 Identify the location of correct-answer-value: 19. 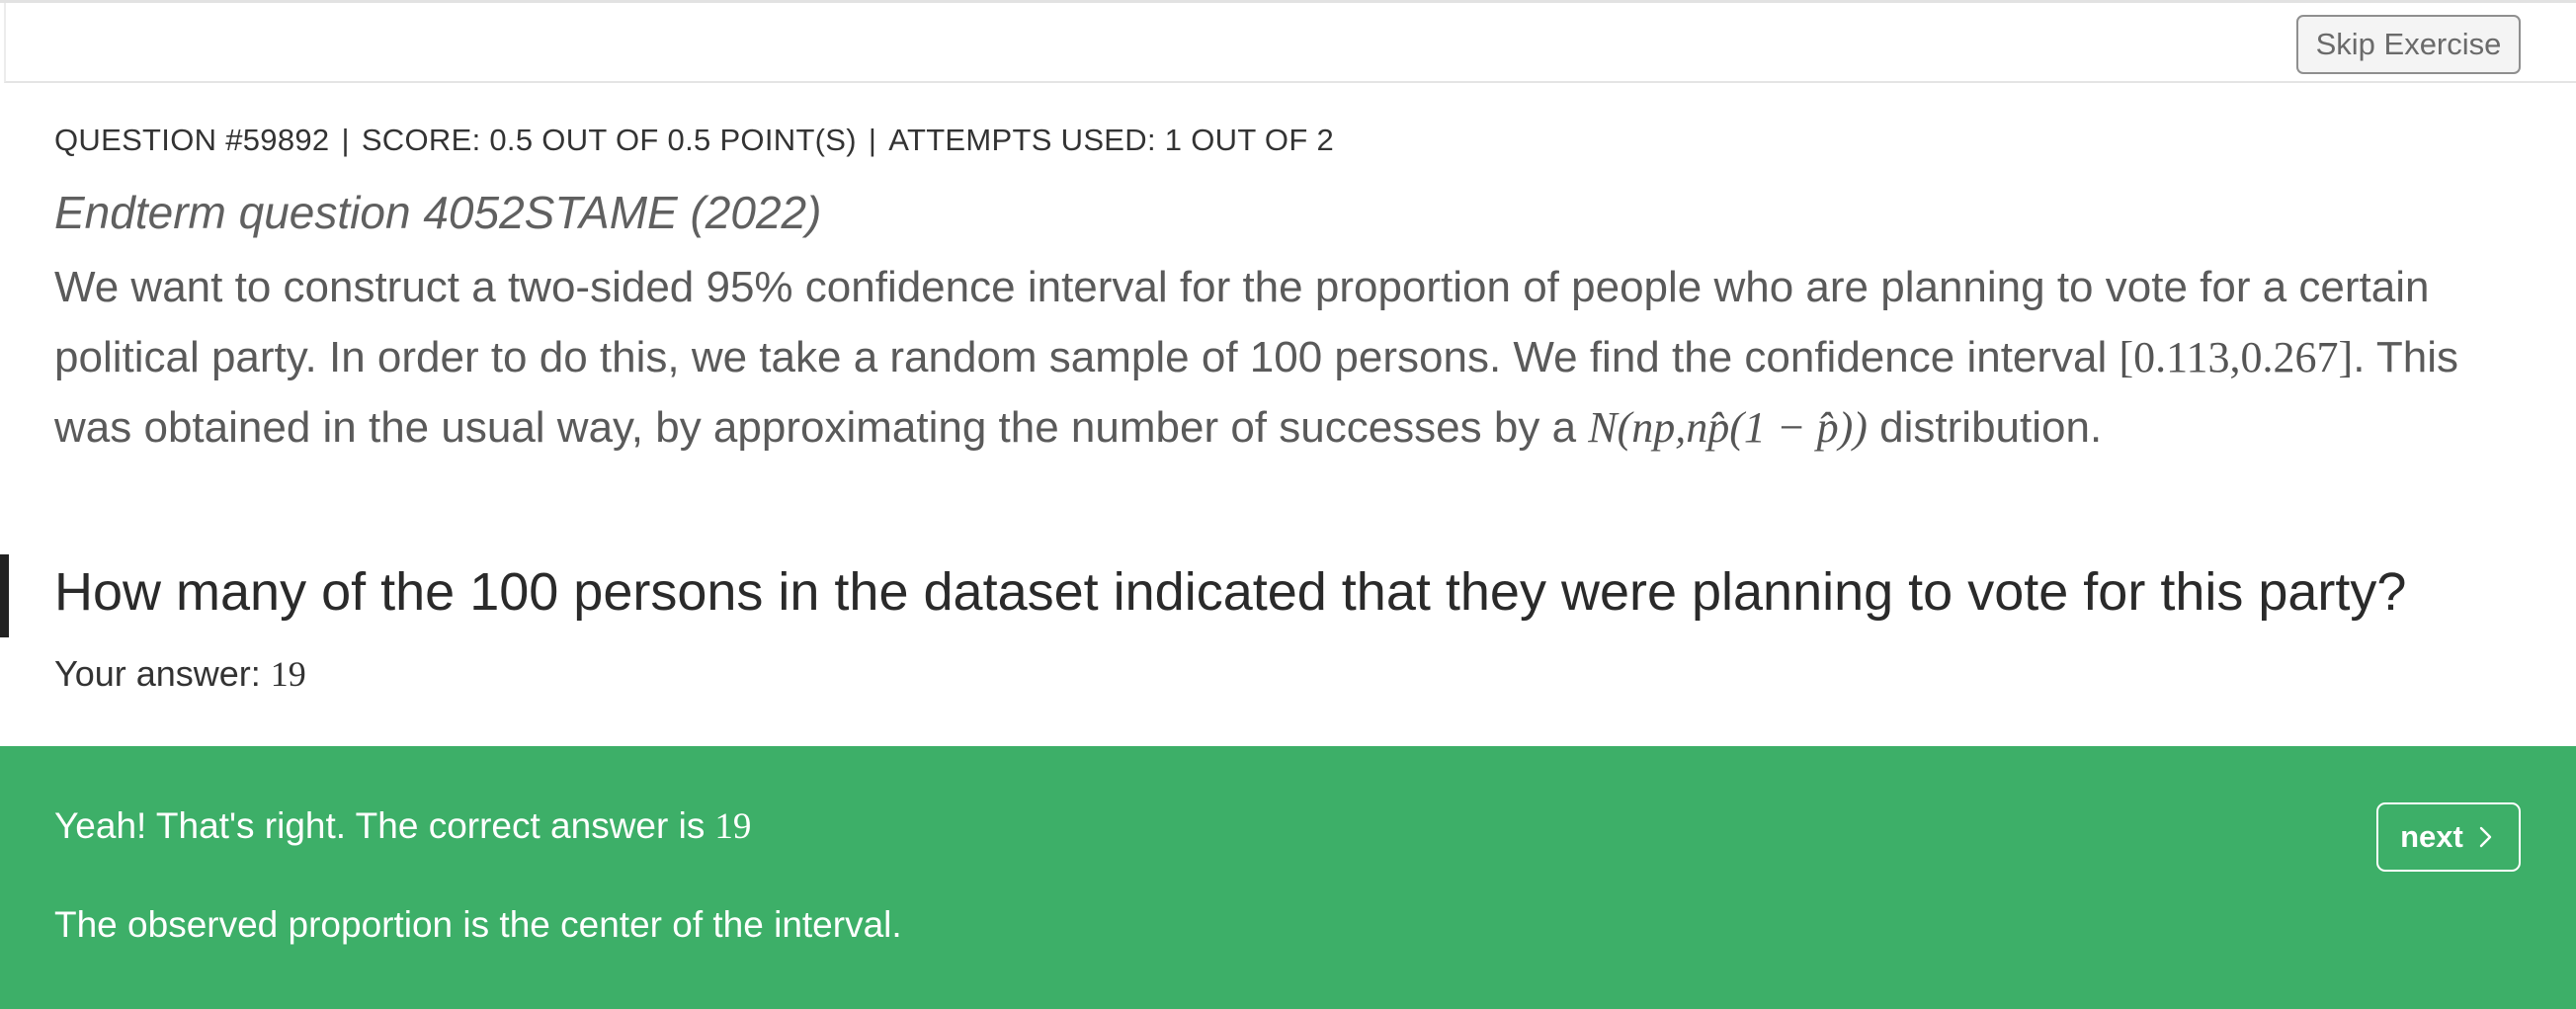
(733, 827).